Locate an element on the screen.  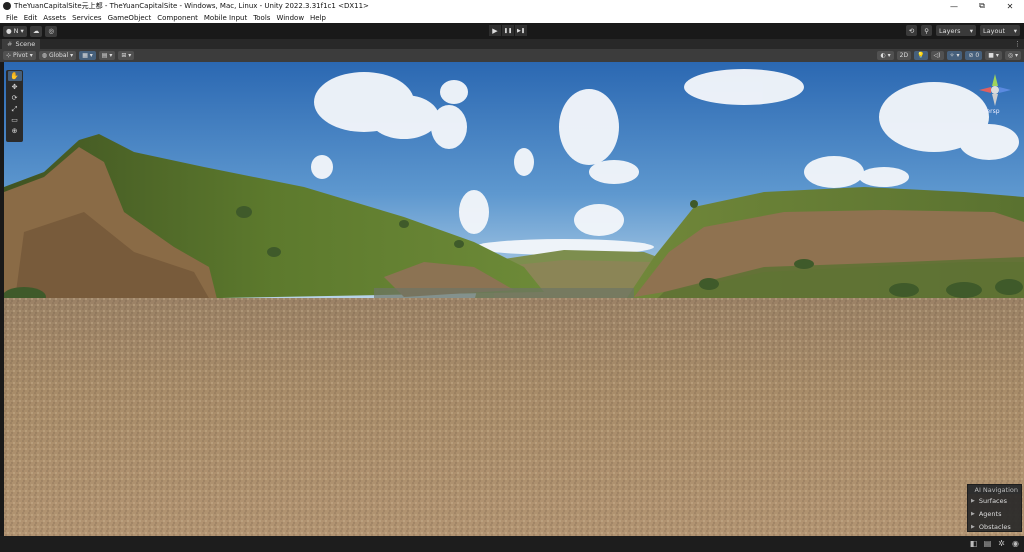
main-toolbar: ● N ▾ ☁ ◎ ▶ ❚❚ ▶❚ ⟲ ⚲ Layers ▾ Layout ▾ is located at coordinates (512, 31).